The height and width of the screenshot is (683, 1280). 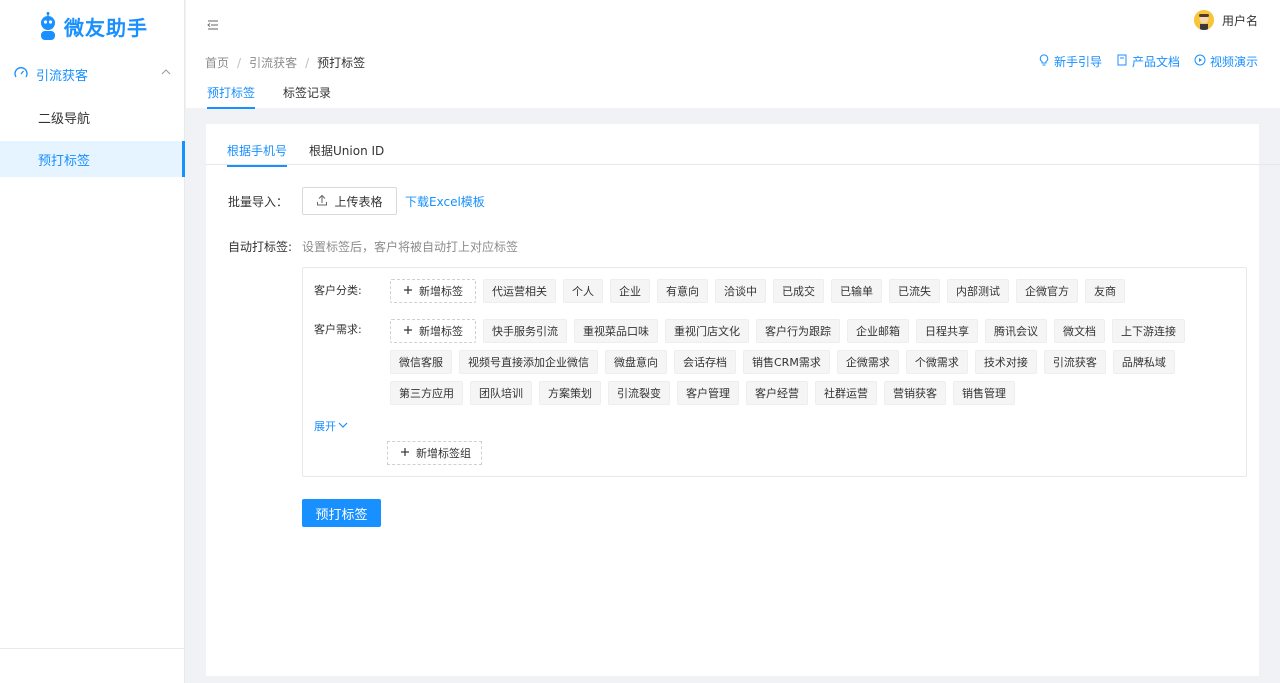 I want to click on add-group-label: 新增标签组, so click(x=443, y=453).